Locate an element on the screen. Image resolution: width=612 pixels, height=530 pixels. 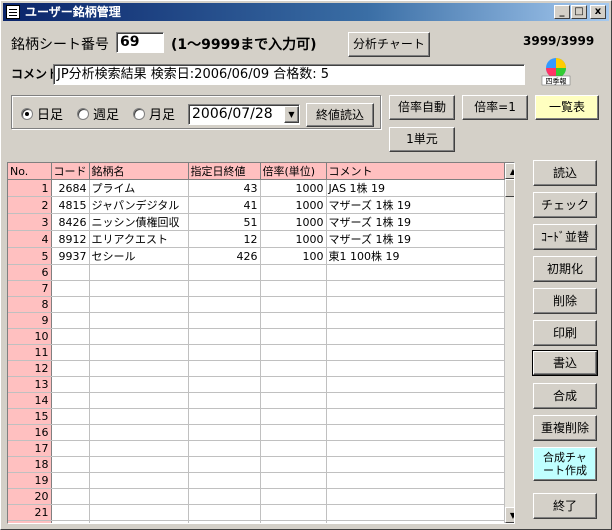
dedupe-button: 重複削除 is located at coordinates (565, 428).